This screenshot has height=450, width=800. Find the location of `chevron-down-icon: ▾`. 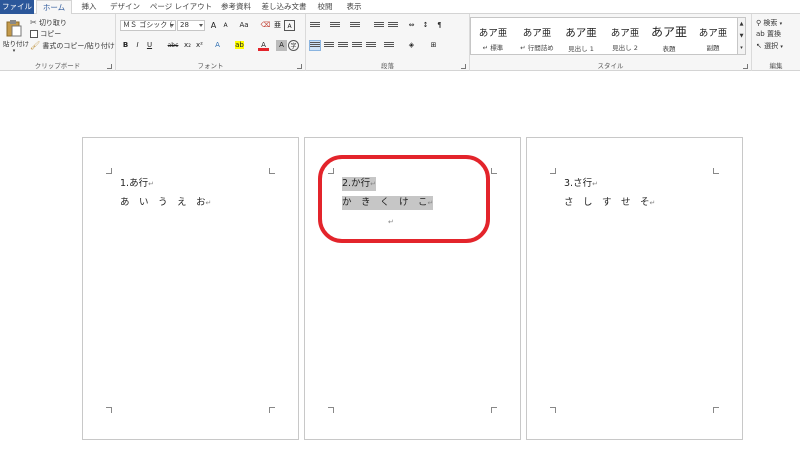

chevron-down-icon: ▾ is located at coordinates (781, 24).